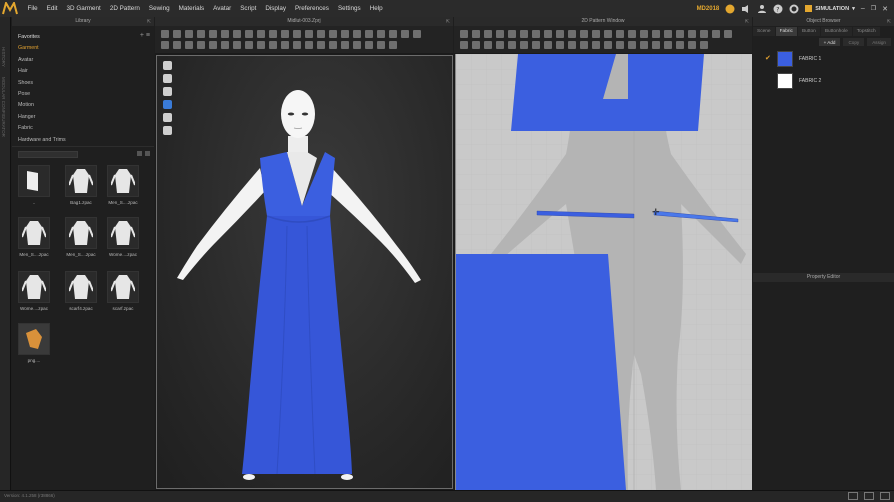 This screenshot has height=502, width=894. What do you see at coordinates (853, 496) in the screenshot?
I see `layout-single-button` at bounding box center [853, 496].